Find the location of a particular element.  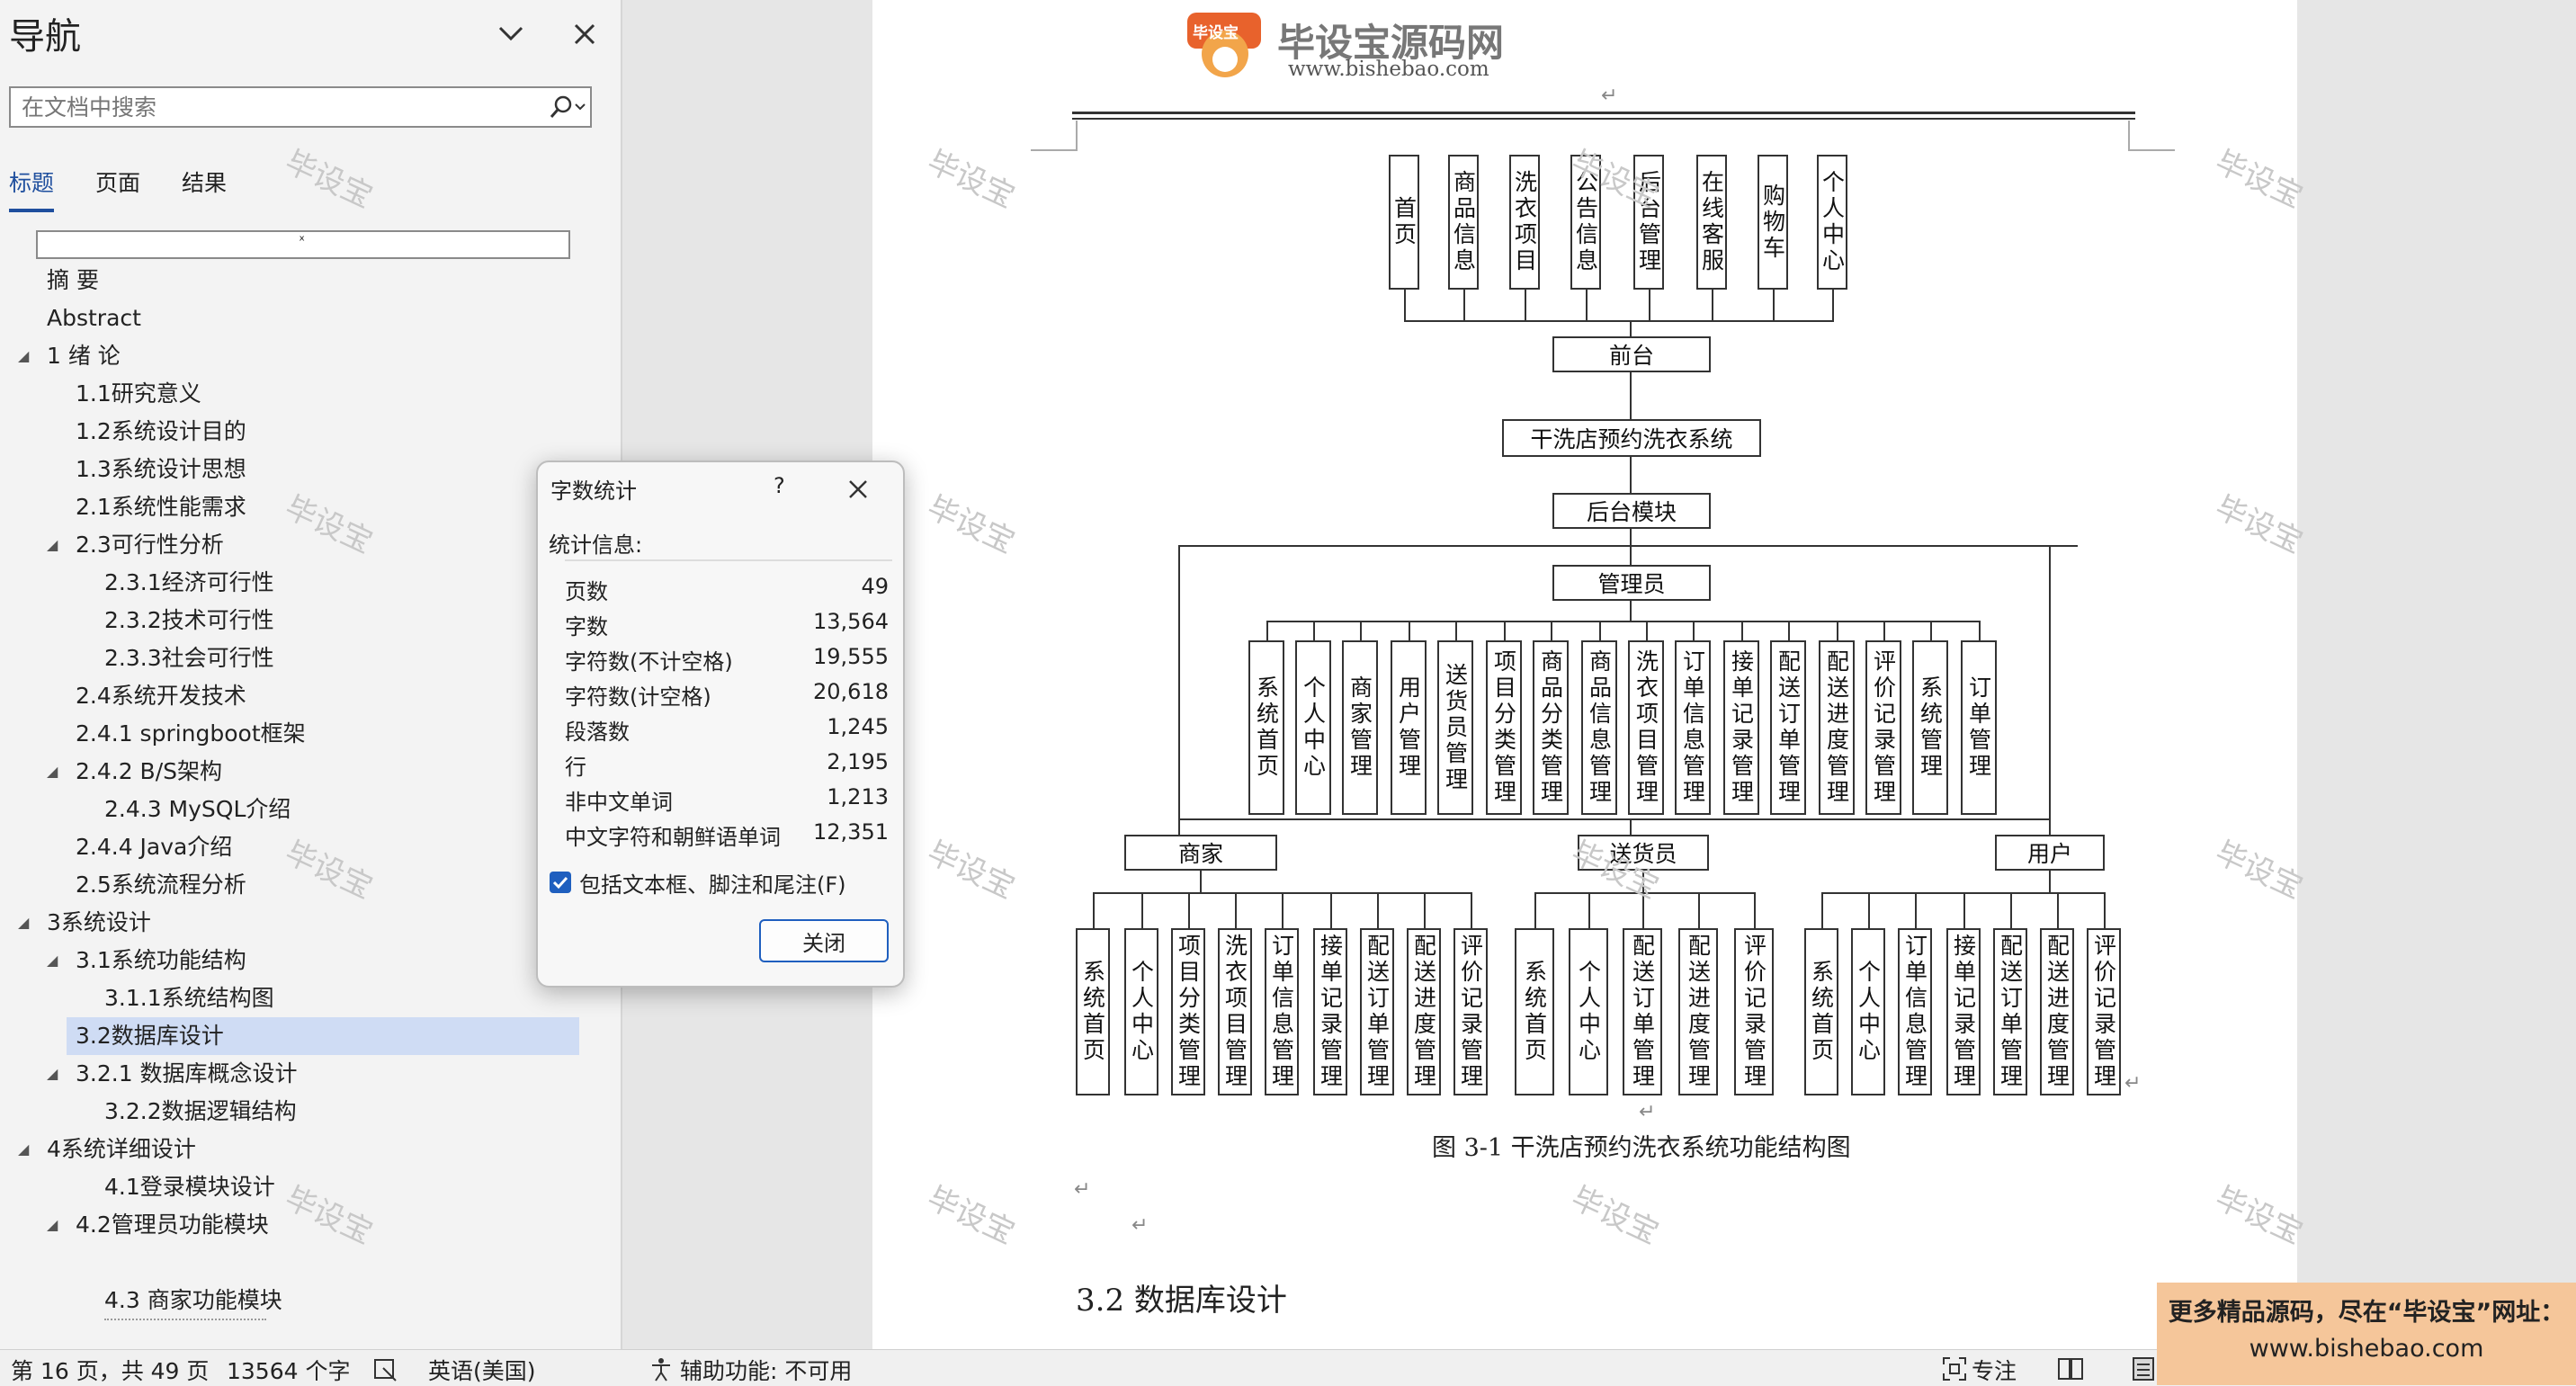

proofing-icon is located at coordinates (385, 1369).